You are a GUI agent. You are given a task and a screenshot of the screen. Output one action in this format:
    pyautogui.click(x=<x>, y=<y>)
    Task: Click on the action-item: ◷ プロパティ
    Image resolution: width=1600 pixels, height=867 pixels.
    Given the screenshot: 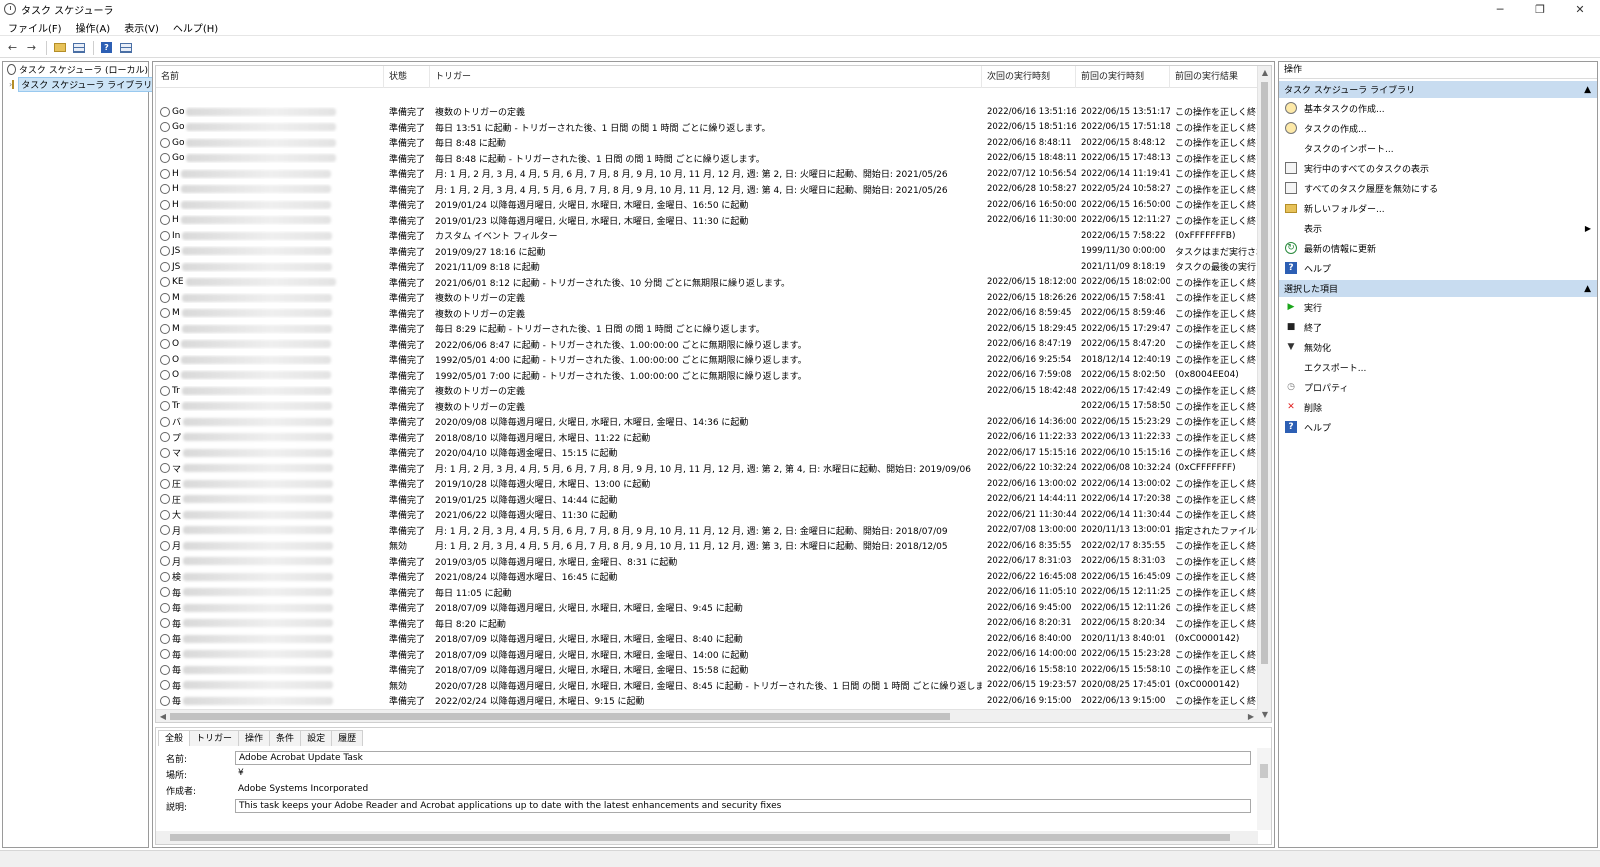 What is the action you would take?
    pyautogui.click(x=1438, y=387)
    